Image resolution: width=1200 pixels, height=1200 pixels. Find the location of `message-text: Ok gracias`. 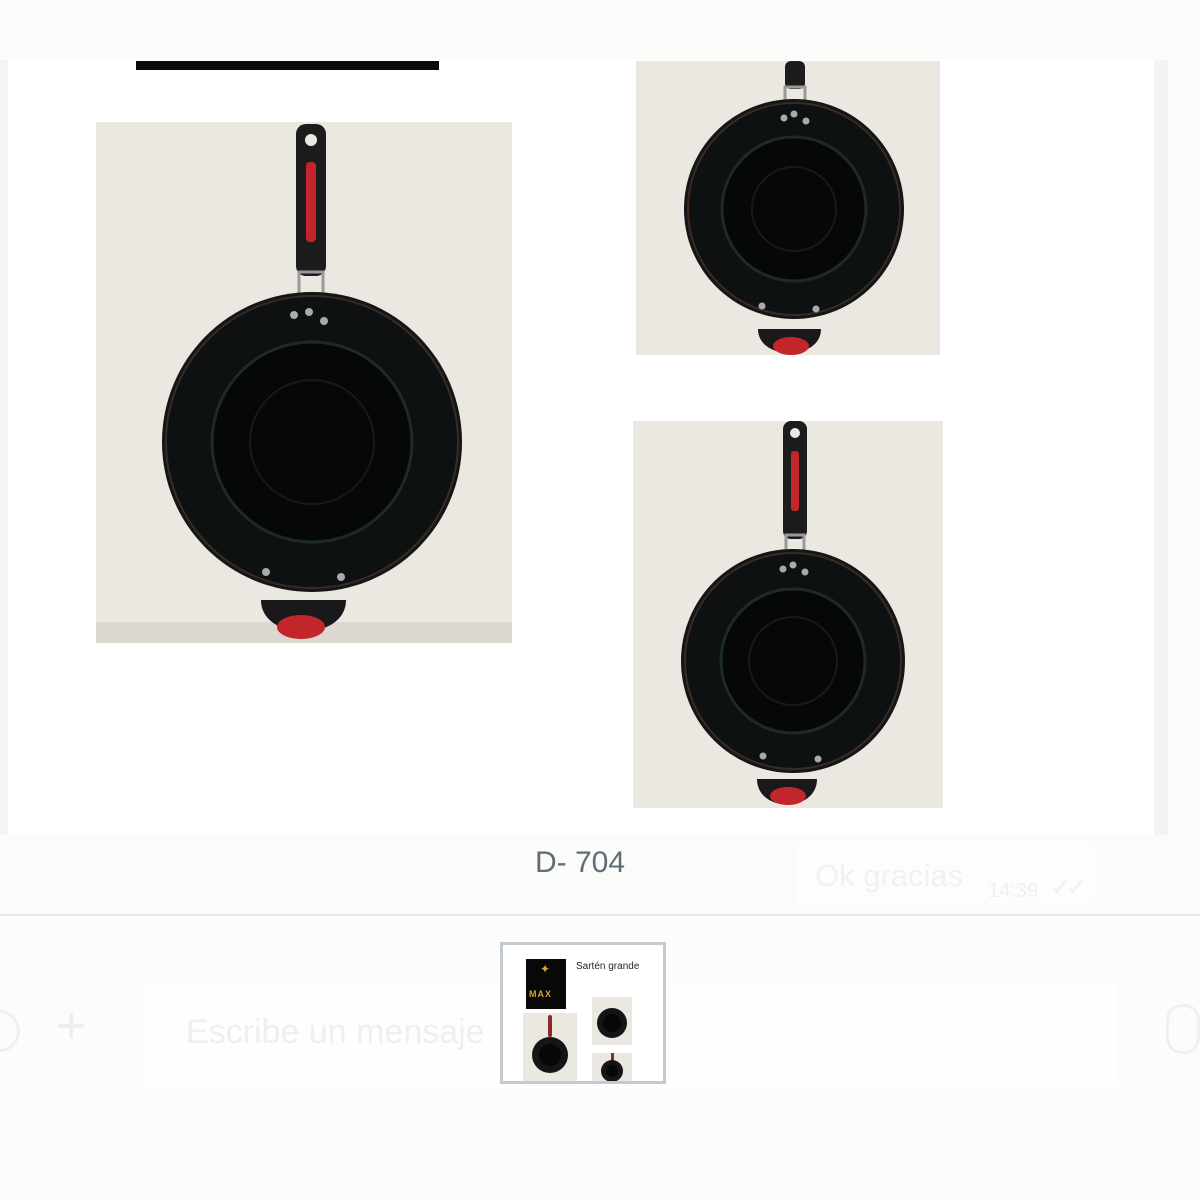

message-text: Ok gracias is located at coordinates (889, 875).